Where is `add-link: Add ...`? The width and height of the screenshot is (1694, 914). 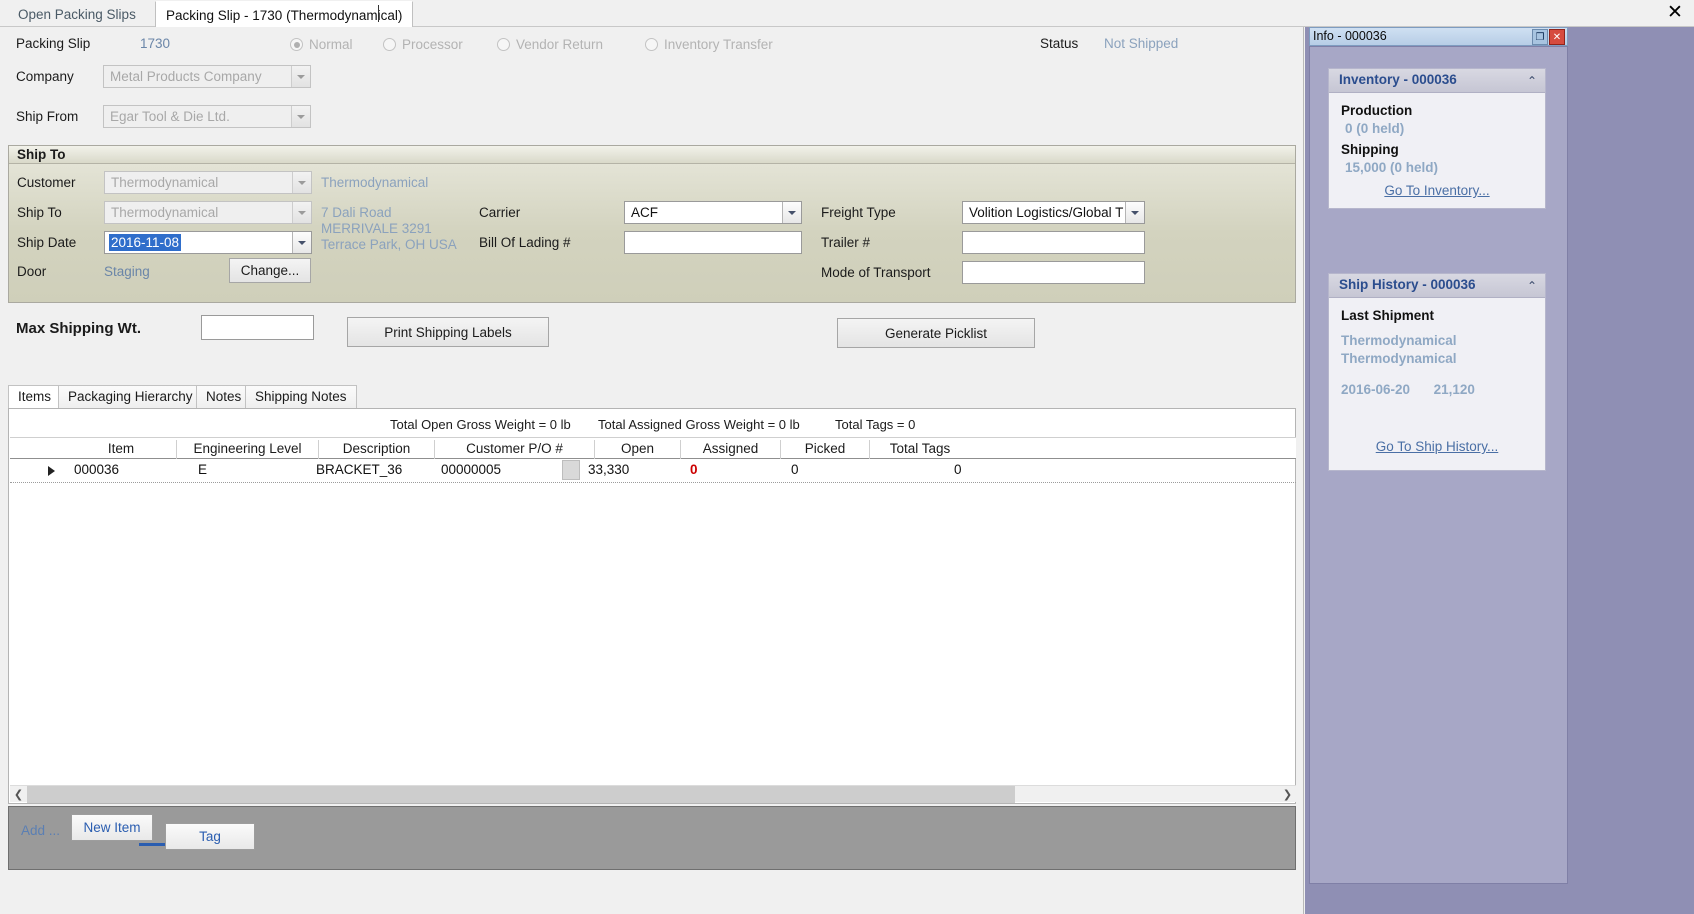
add-link: Add ... is located at coordinates (40, 830).